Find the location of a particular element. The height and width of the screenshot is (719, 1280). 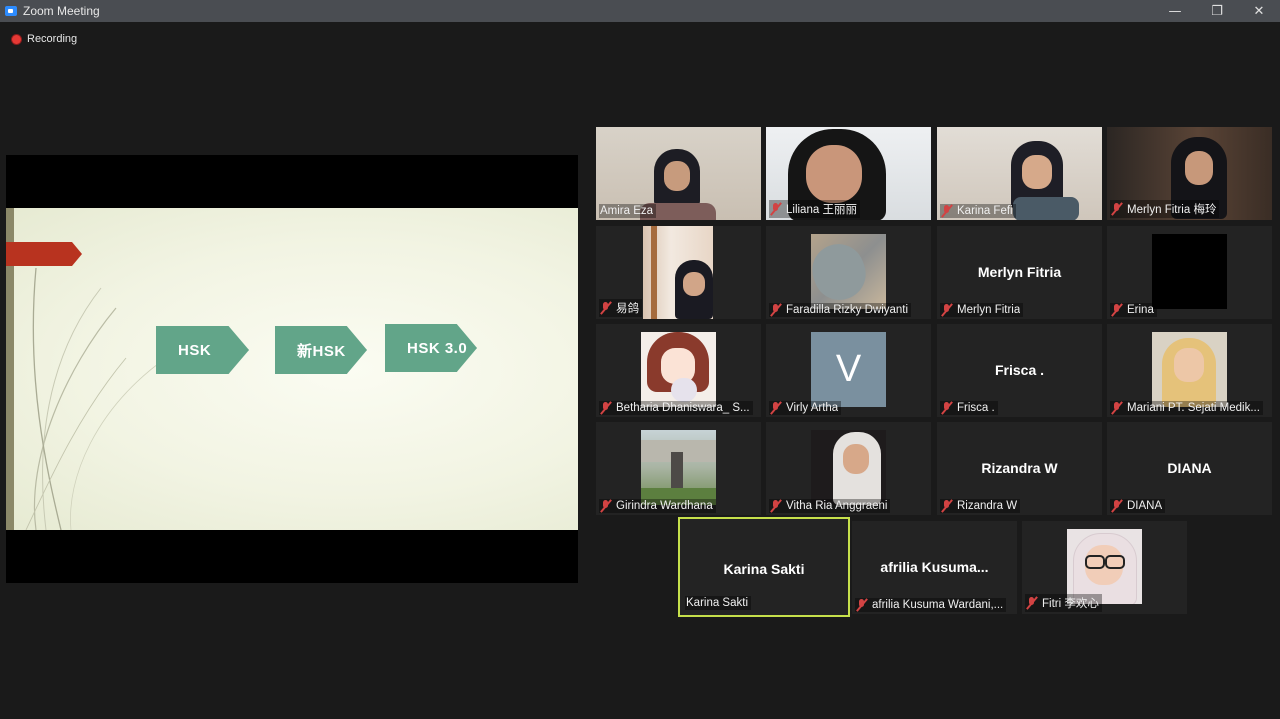

participant-name: Rizandra W is located at coordinates (987, 506).